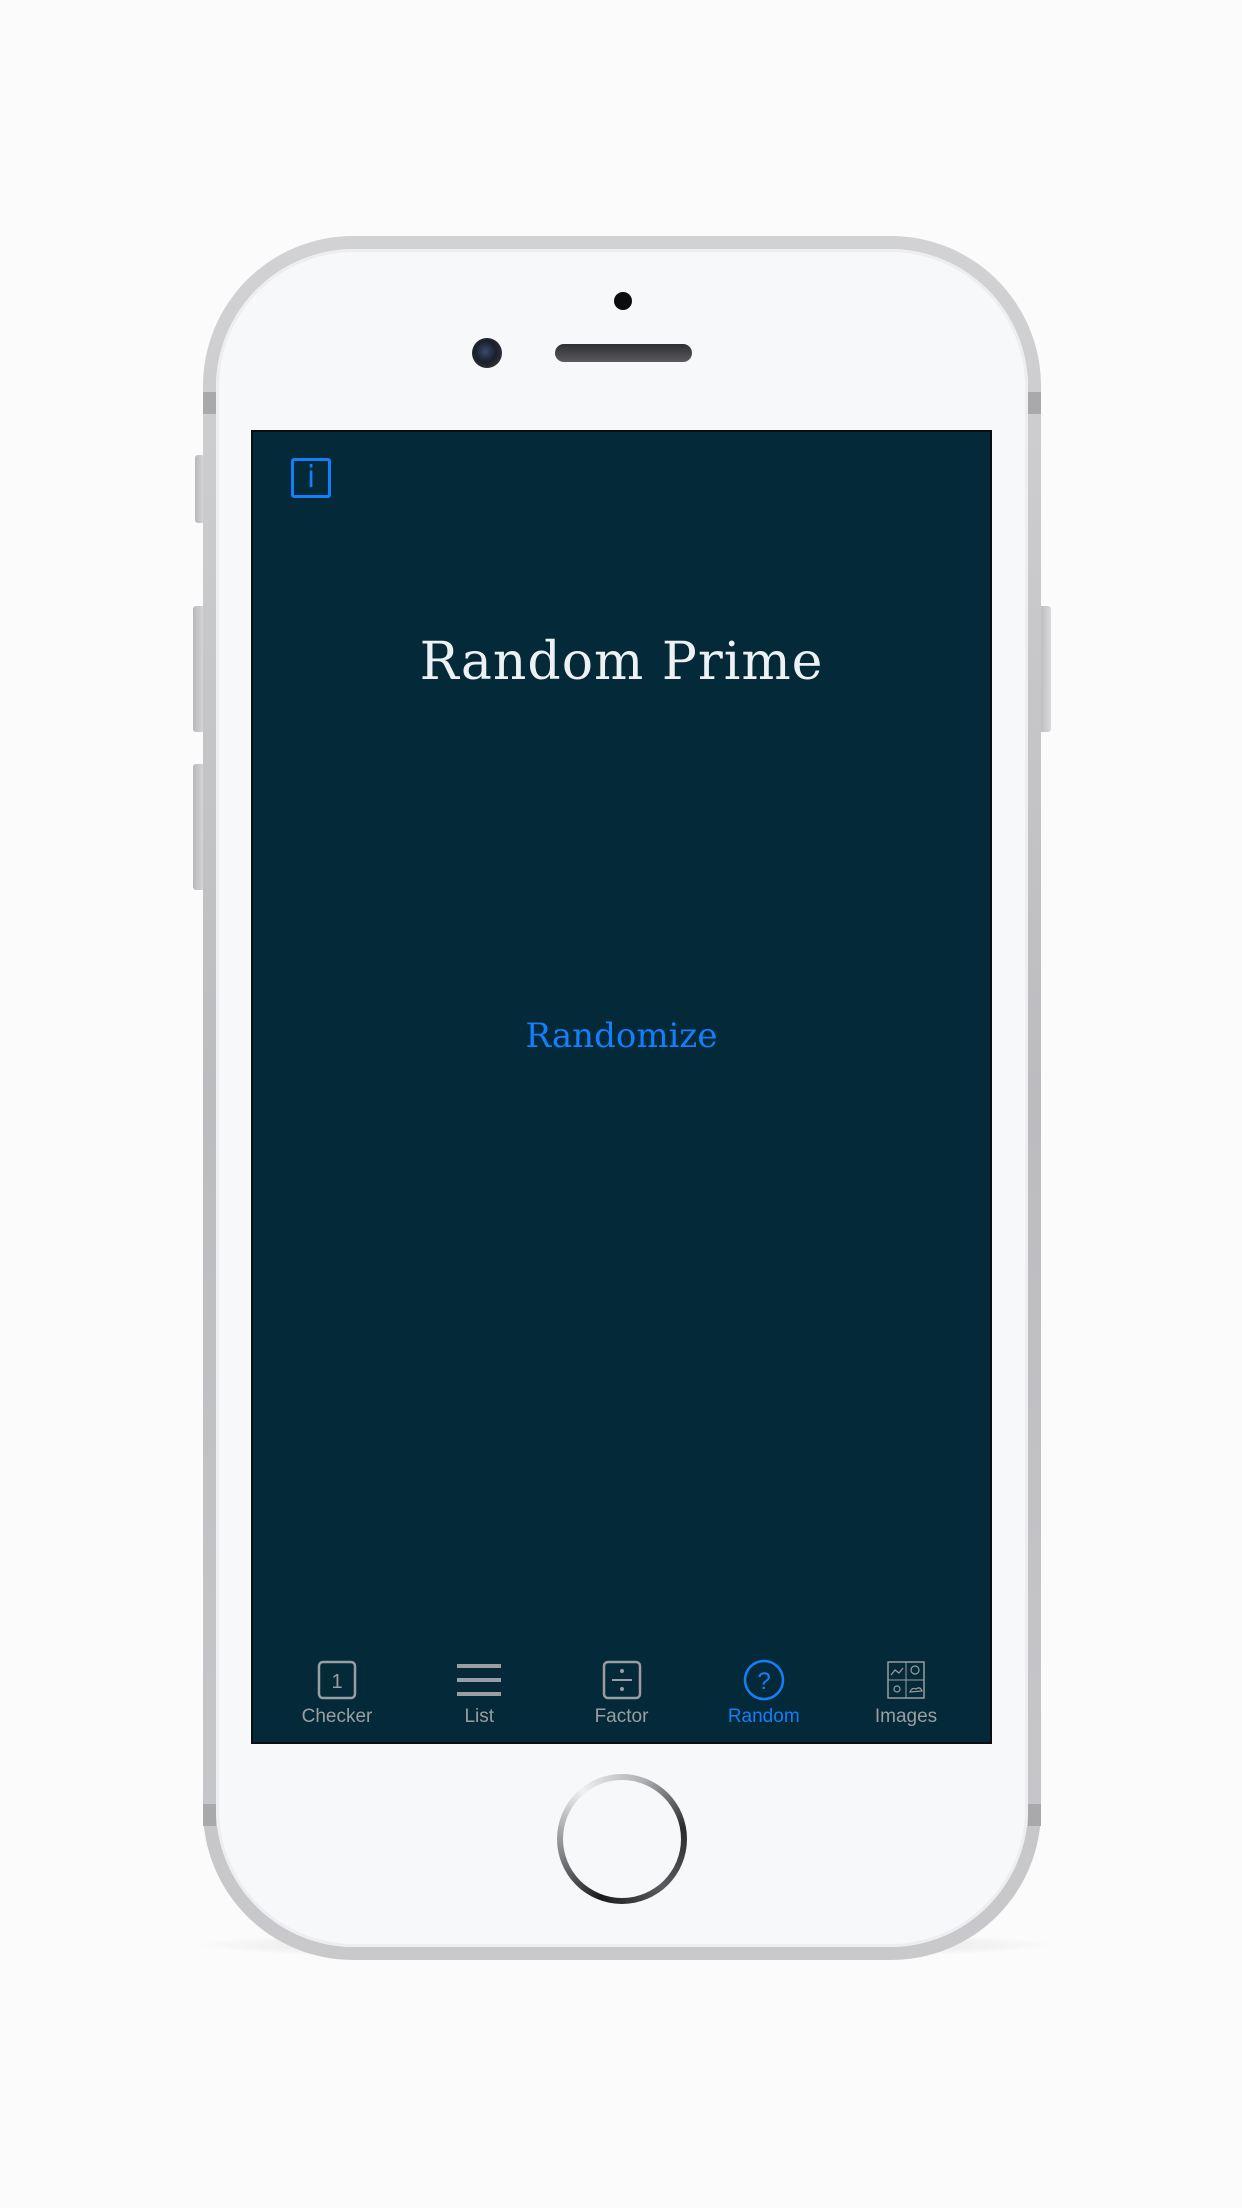 This screenshot has height=2208, width=1242. What do you see at coordinates (621, 1036) in the screenshot?
I see `randomize-button: Randomize` at bounding box center [621, 1036].